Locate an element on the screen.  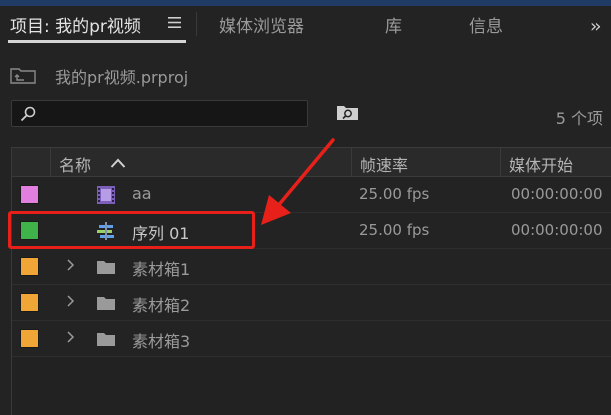
item-name: aa is located at coordinates (142, 193).